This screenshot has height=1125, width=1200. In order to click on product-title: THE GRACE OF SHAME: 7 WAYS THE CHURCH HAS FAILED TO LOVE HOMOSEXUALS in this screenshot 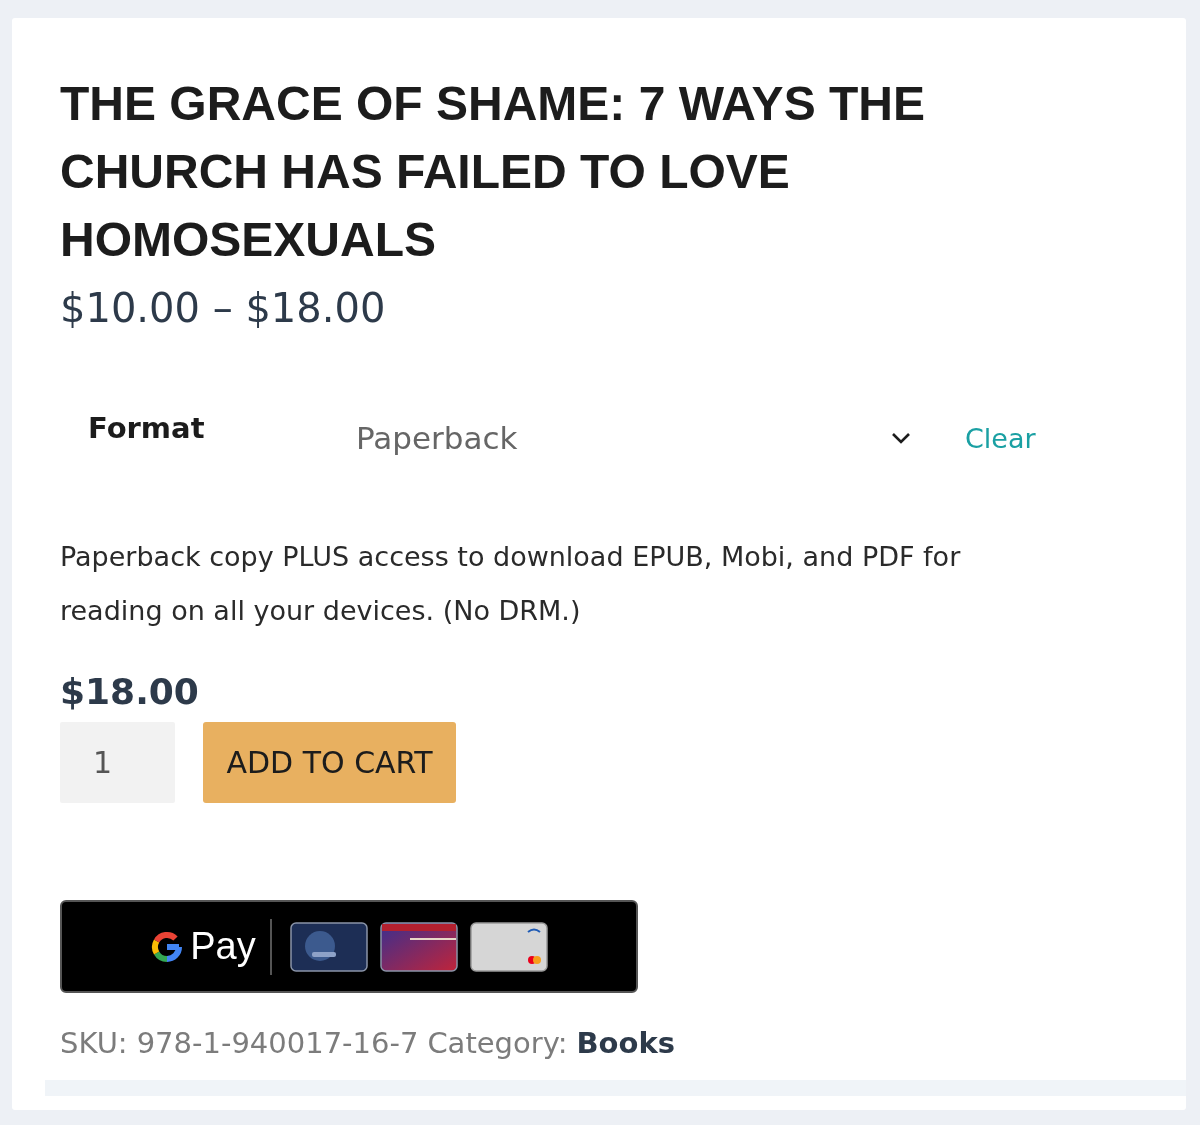, I will do `click(493, 172)`.